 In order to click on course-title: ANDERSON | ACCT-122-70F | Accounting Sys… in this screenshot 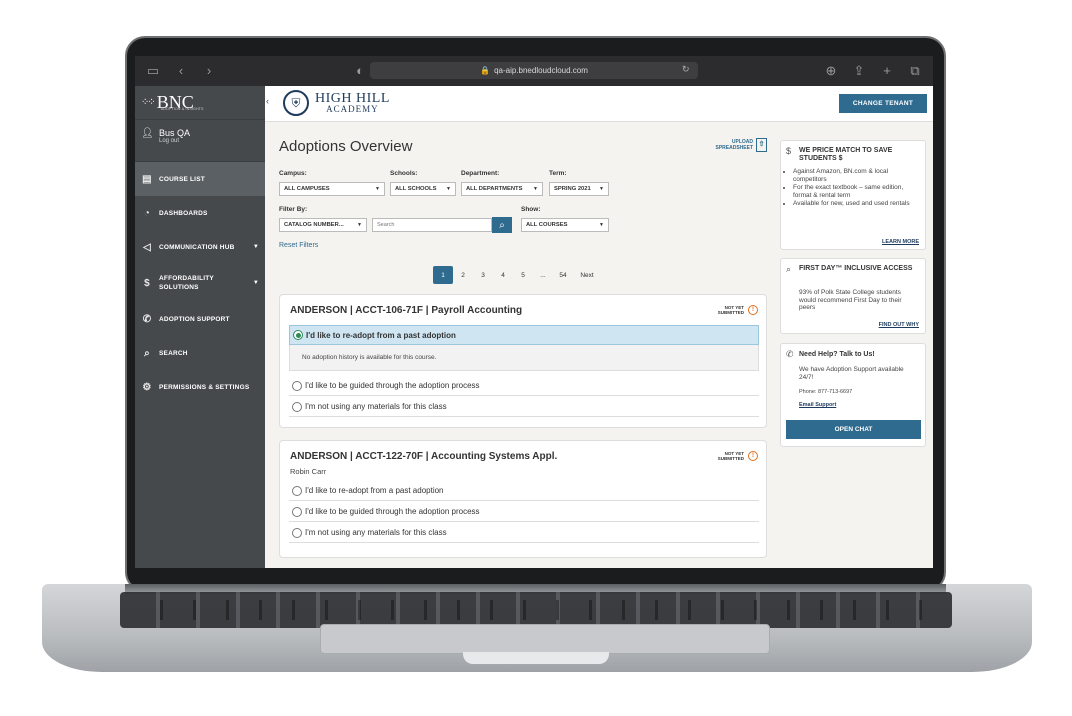, I will do `click(424, 456)`.